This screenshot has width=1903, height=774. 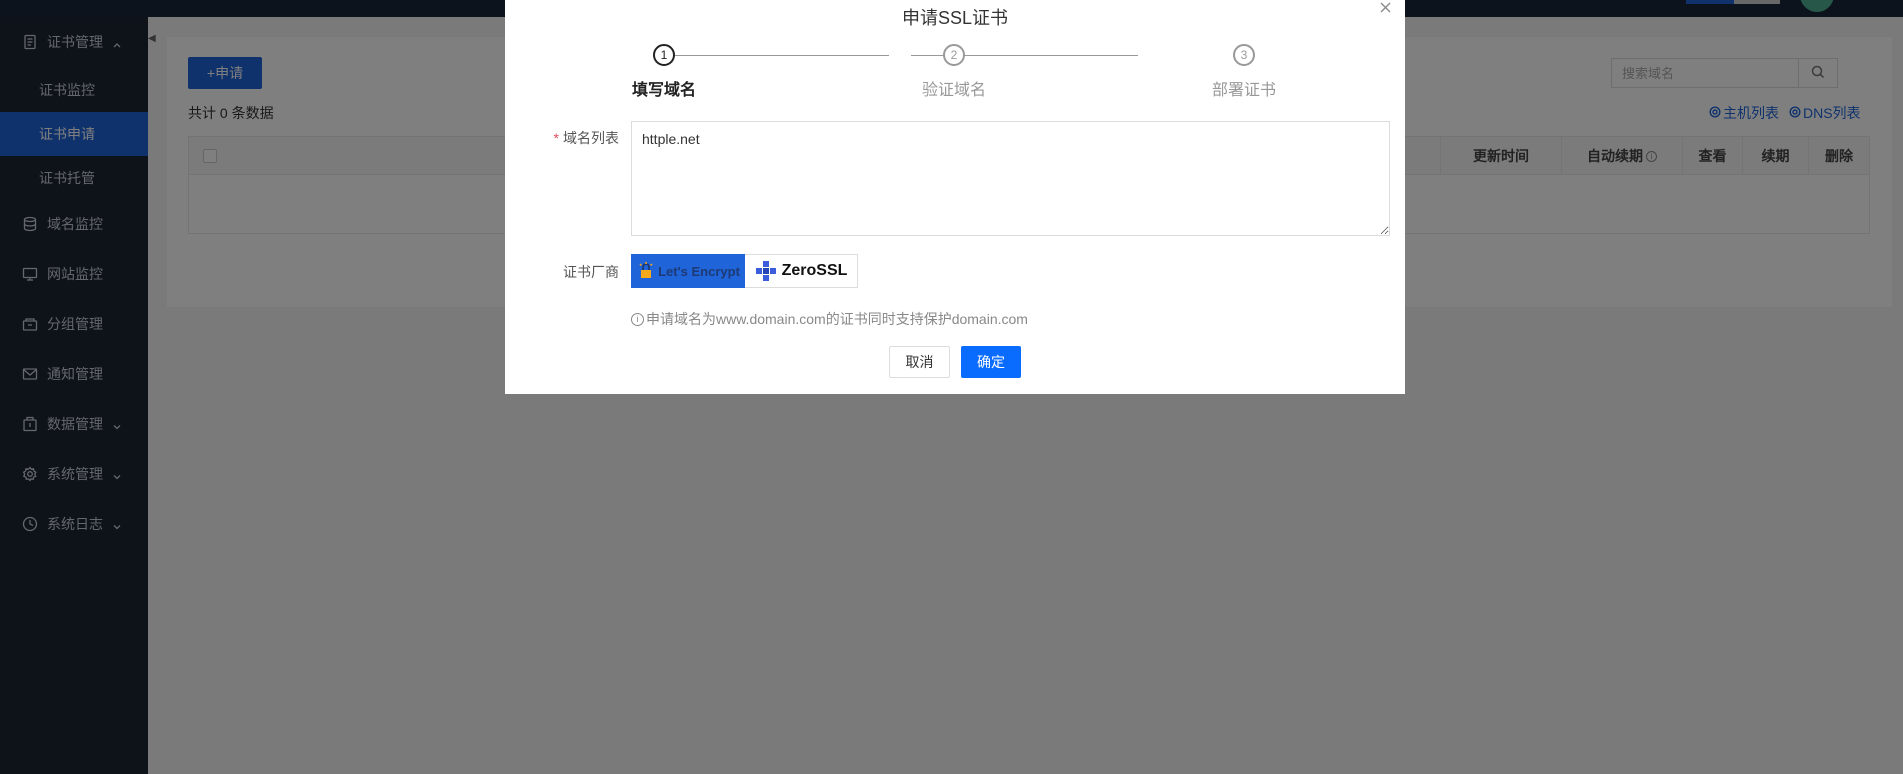 What do you see at coordinates (765, 271) in the screenshot?
I see `zerossl-icon` at bounding box center [765, 271].